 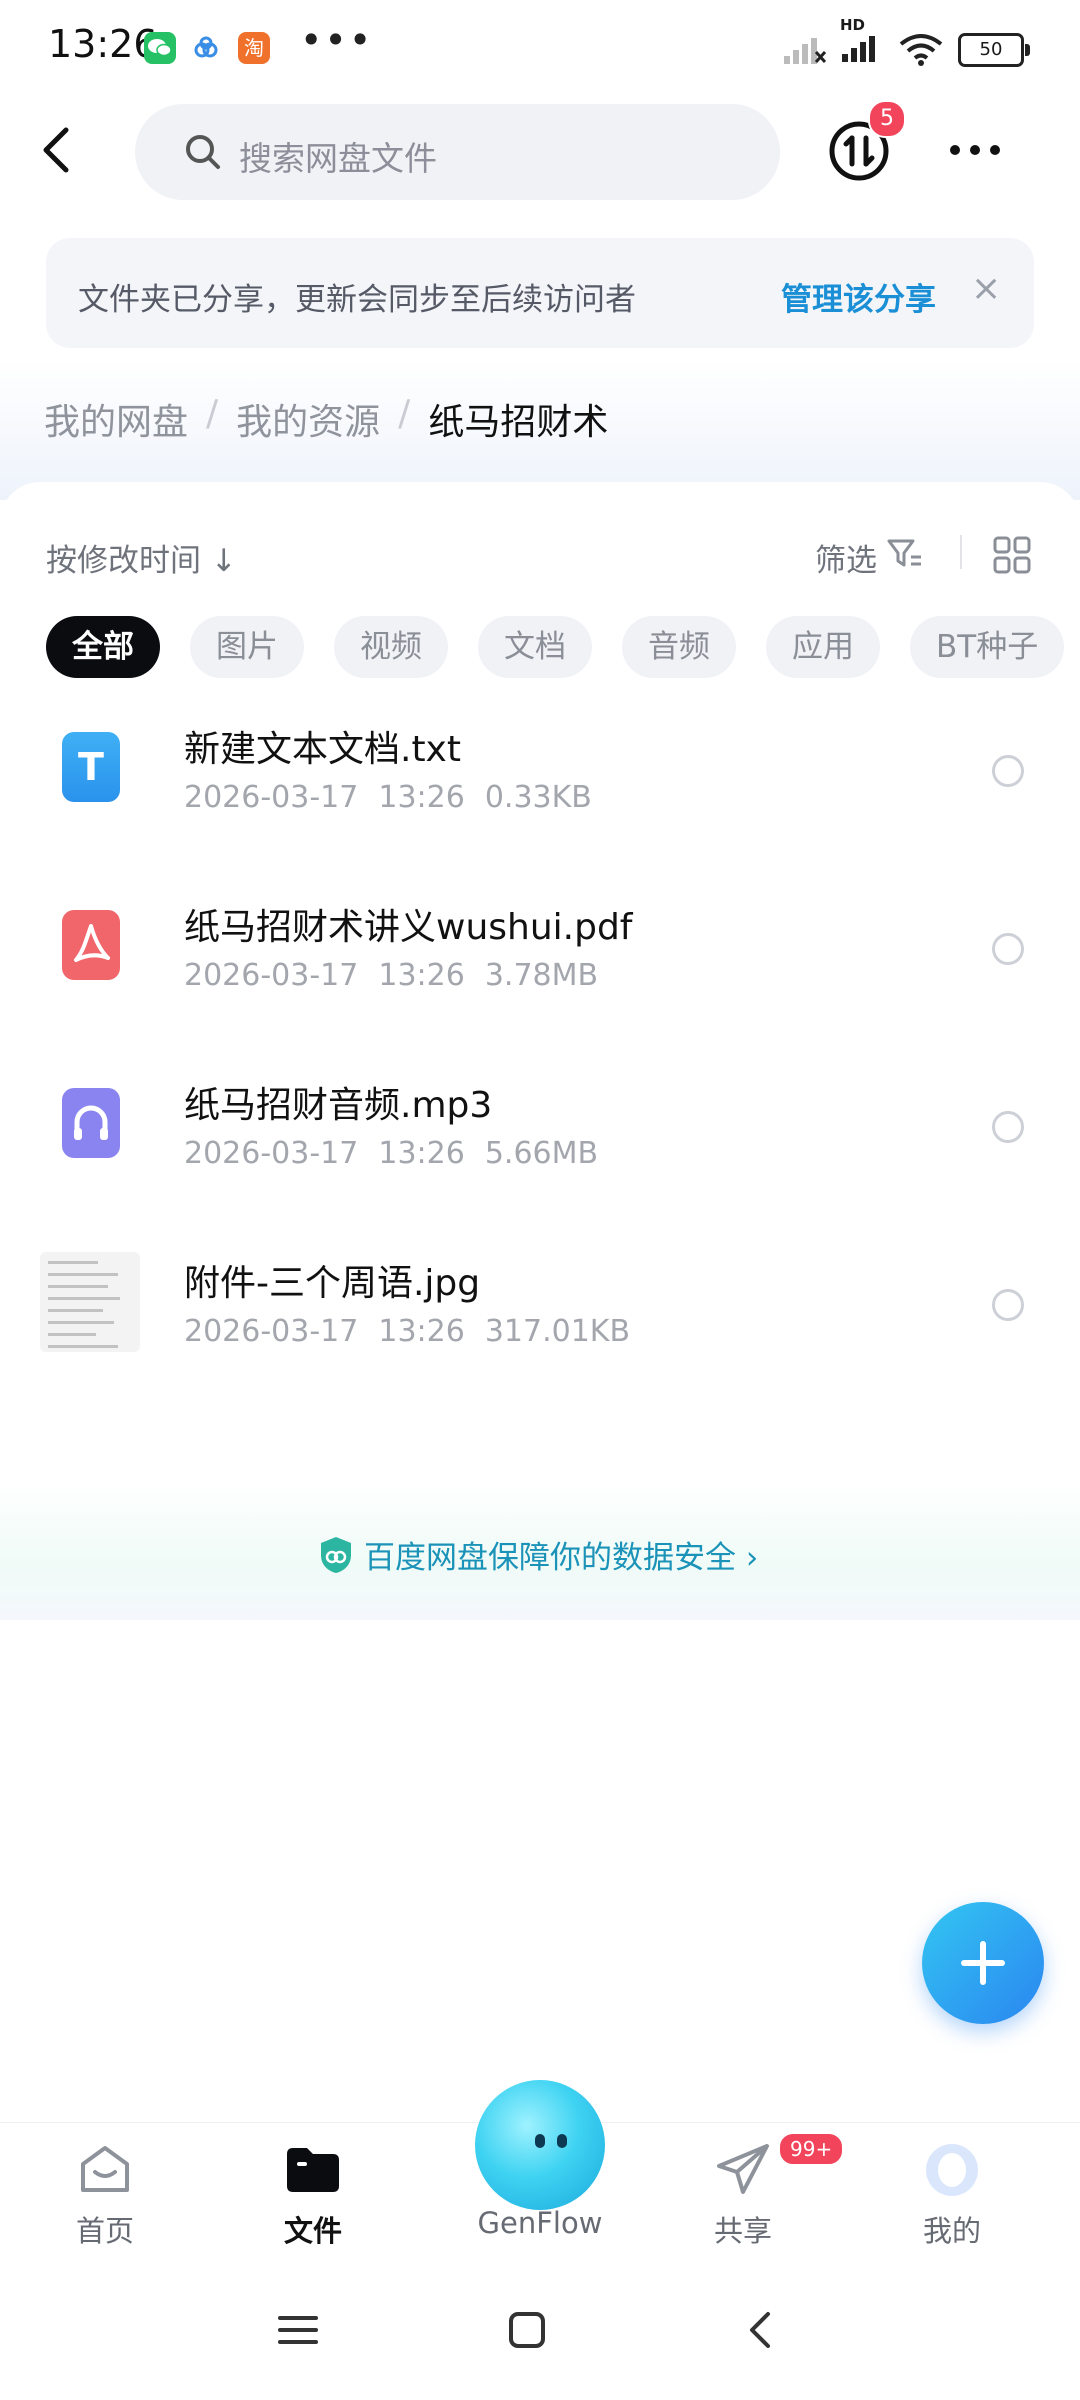 I want to click on list-item: 附件-三个周语.jpg 2026-03-17 13:26 317.01KB, so click(x=540, y=1315).